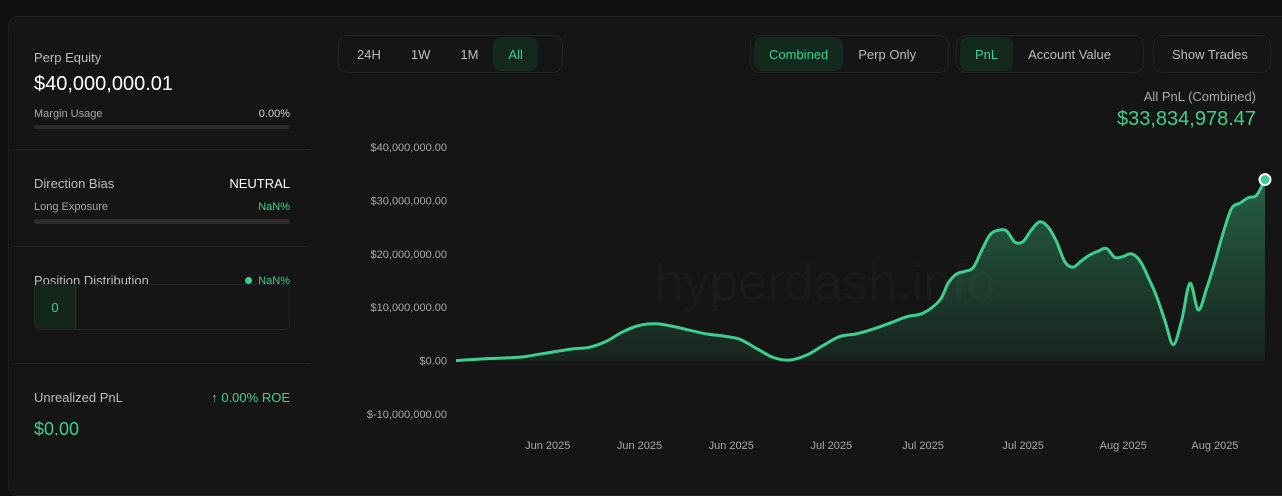 This screenshot has width=1282, height=496. I want to click on status-dot-icon, so click(249, 280).